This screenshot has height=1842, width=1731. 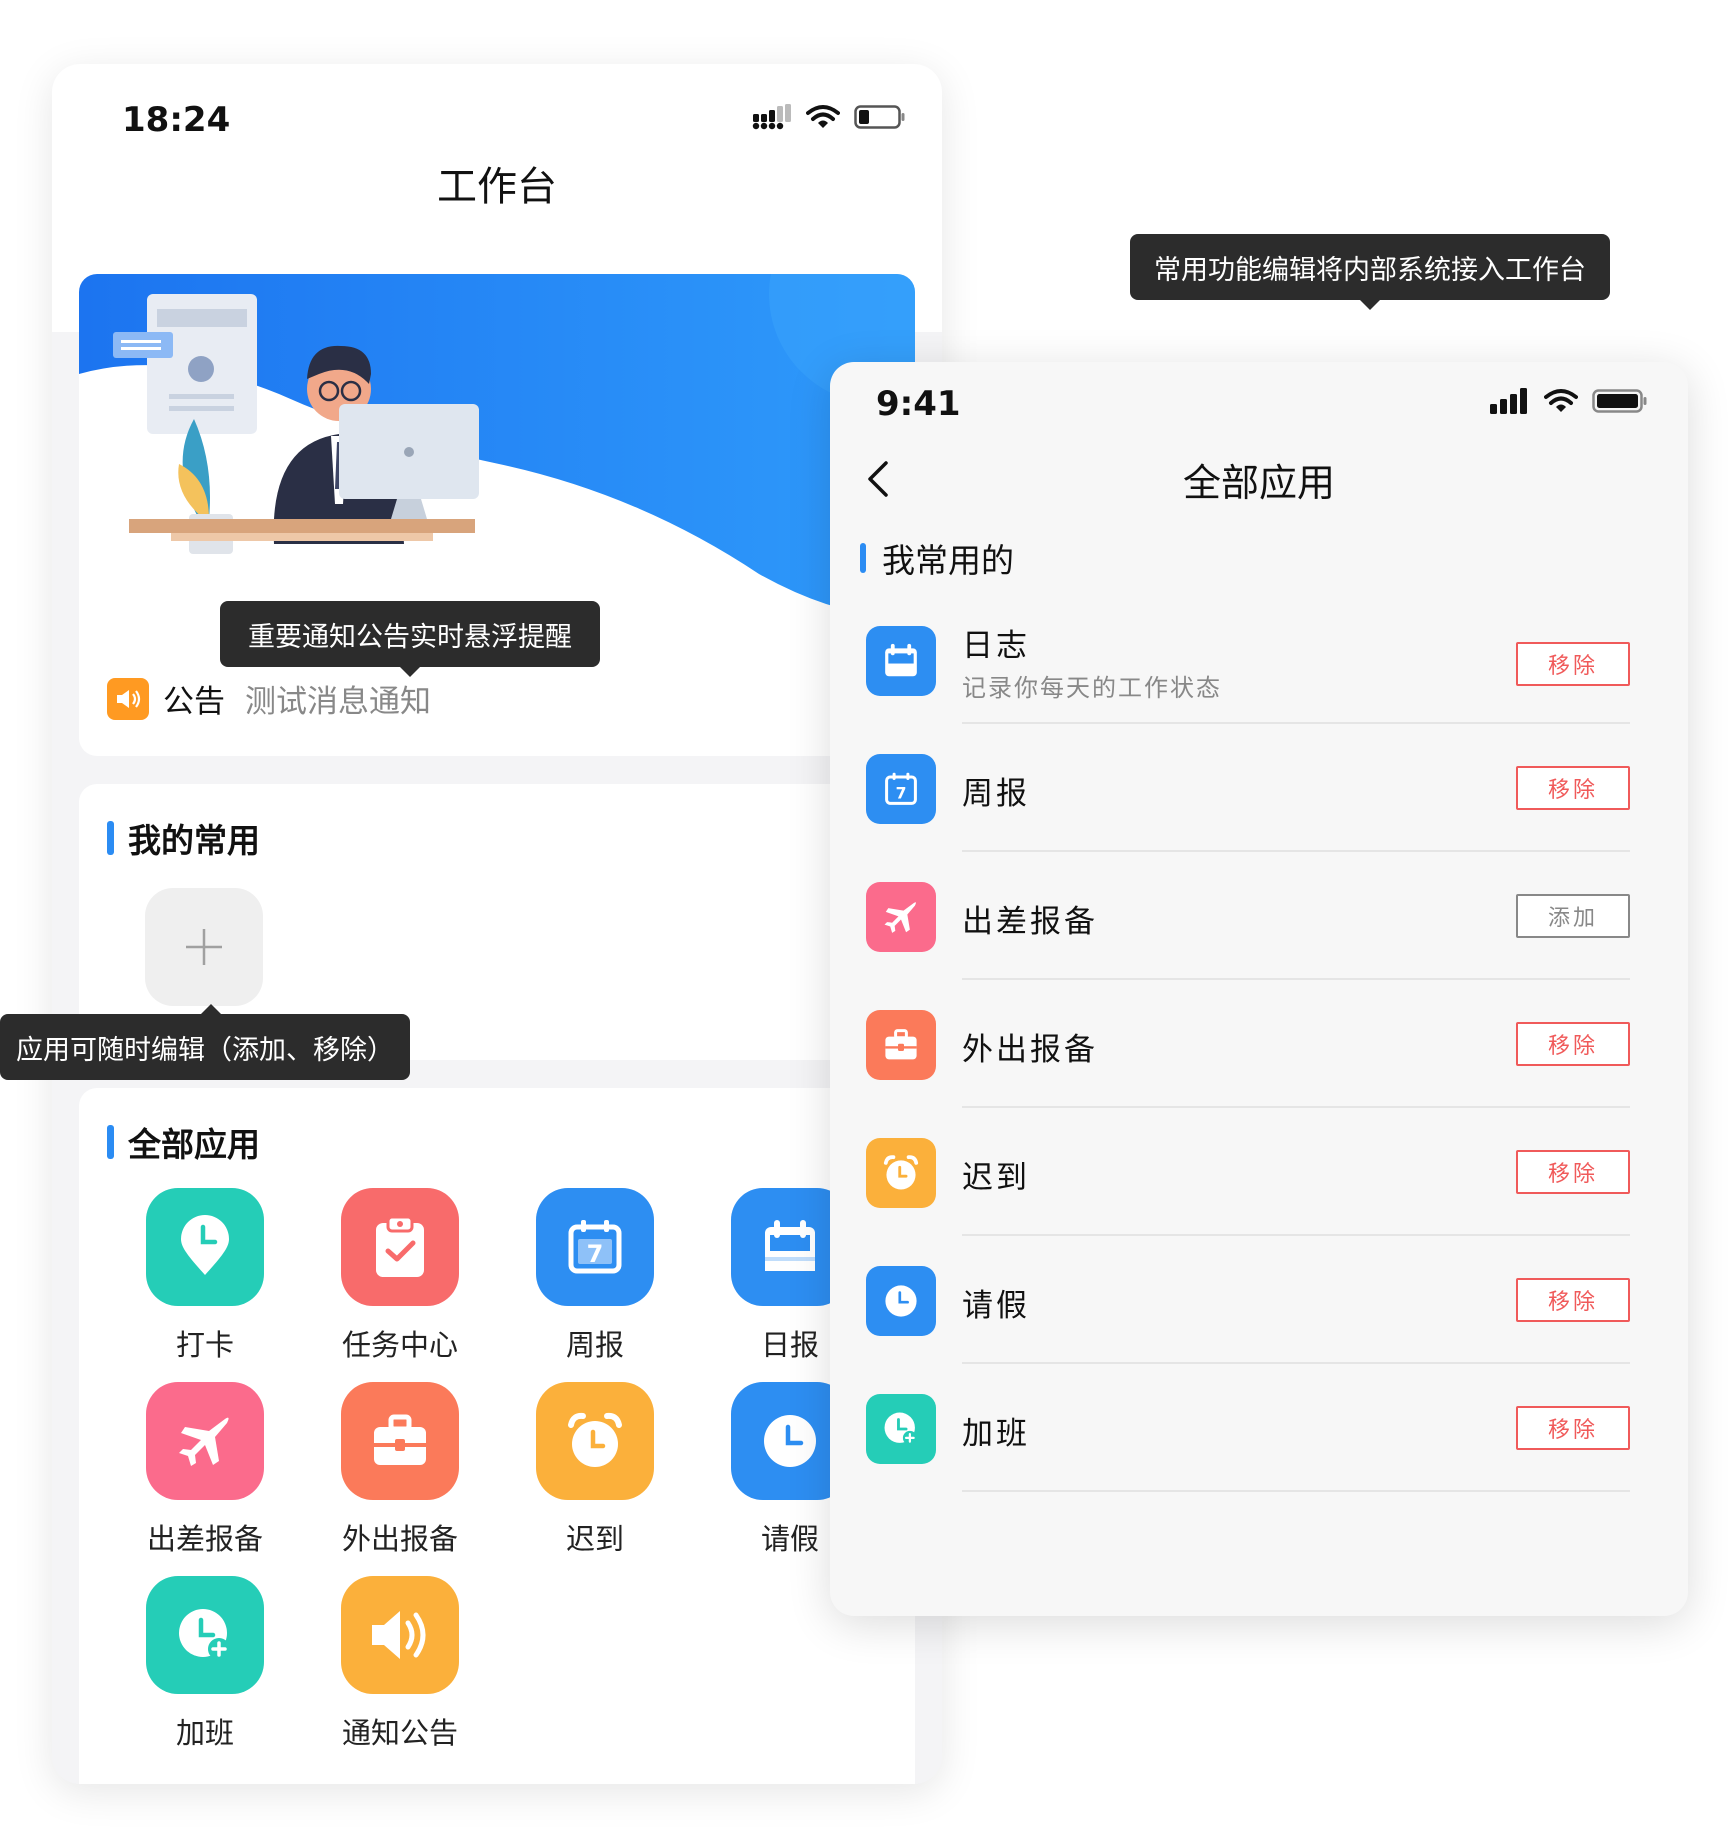 I want to click on row-title: 日志, so click(x=996, y=646).